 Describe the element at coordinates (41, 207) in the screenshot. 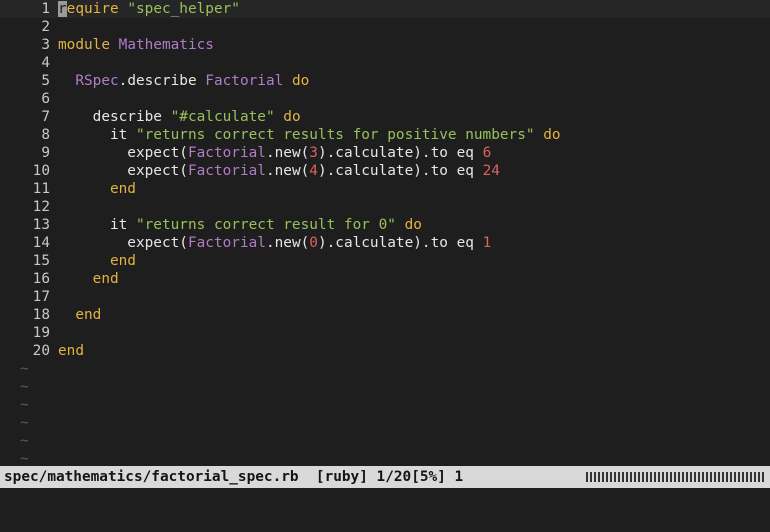

I see `line-number: 12` at that location.